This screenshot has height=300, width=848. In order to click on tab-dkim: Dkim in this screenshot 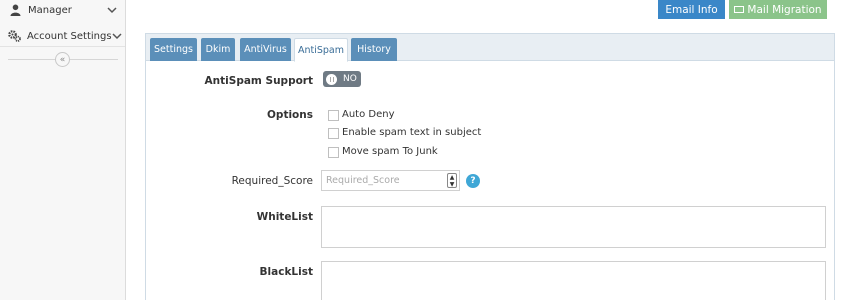, I will do `click(218, 49)`.